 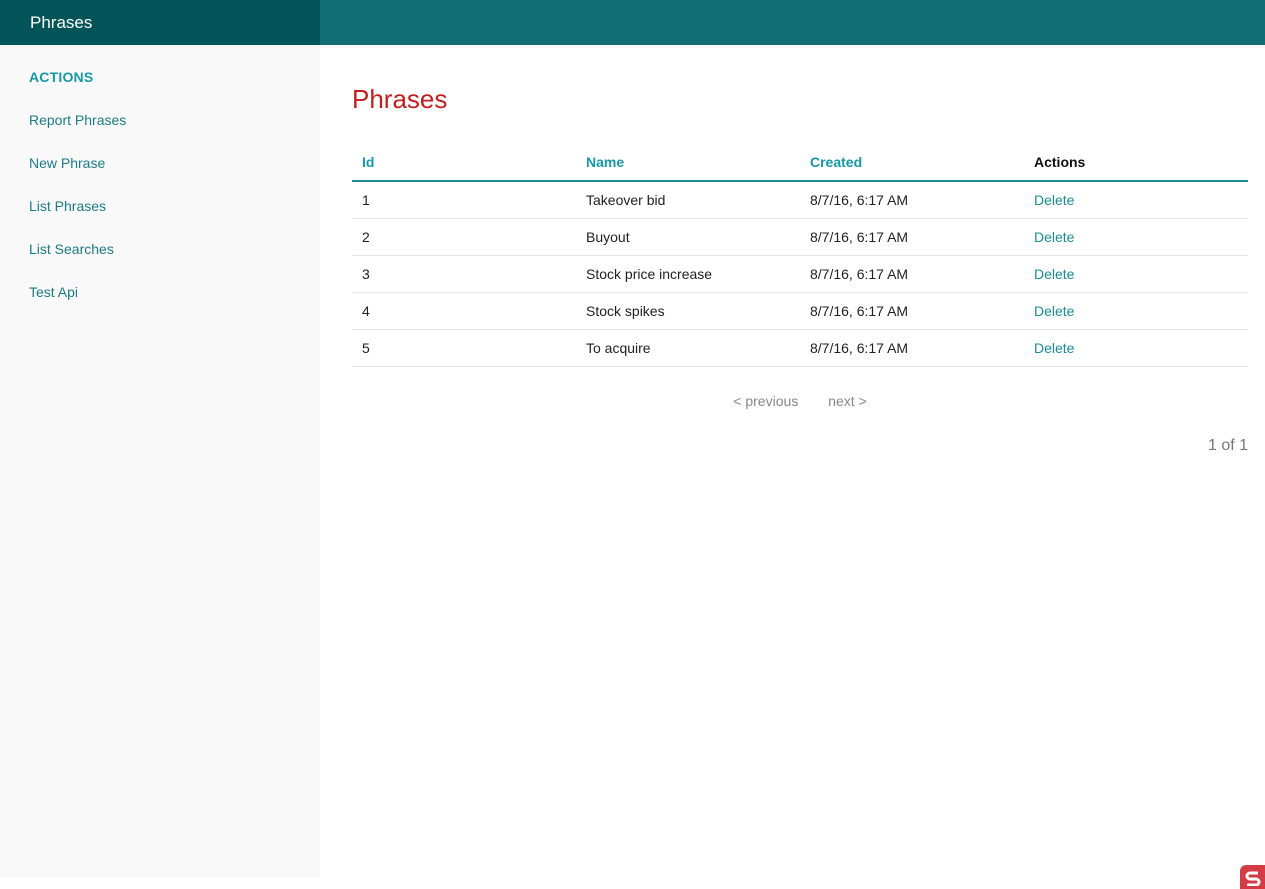 I want to click on table-header-row: Id Name Created Actions, so click(x=800, y=163).